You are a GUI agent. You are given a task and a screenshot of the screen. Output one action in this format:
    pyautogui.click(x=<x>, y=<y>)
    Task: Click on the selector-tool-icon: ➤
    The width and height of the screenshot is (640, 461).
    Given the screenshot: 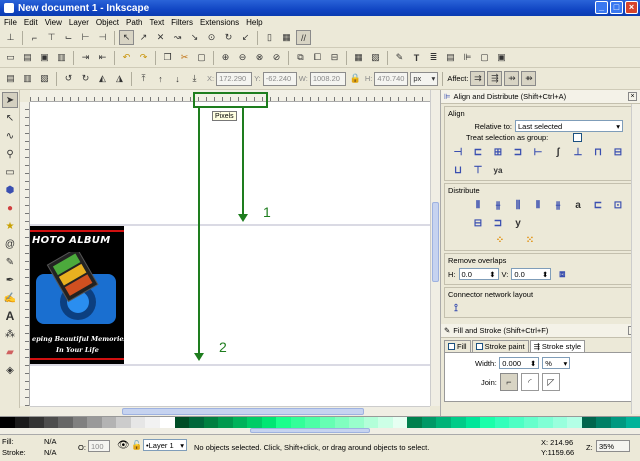 What is the action you would take?
    pyautogui.click(x=10, y=100)
    